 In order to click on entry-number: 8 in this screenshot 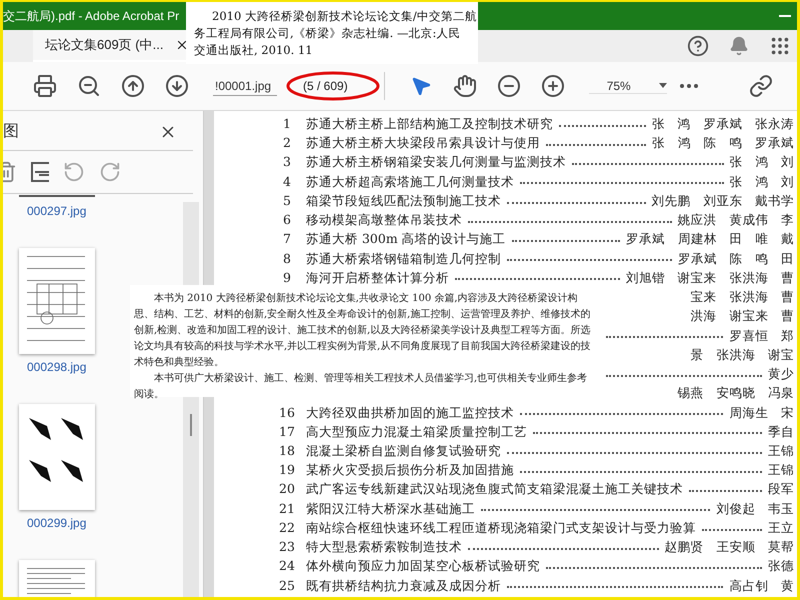, I will do `click(287, 258)`.